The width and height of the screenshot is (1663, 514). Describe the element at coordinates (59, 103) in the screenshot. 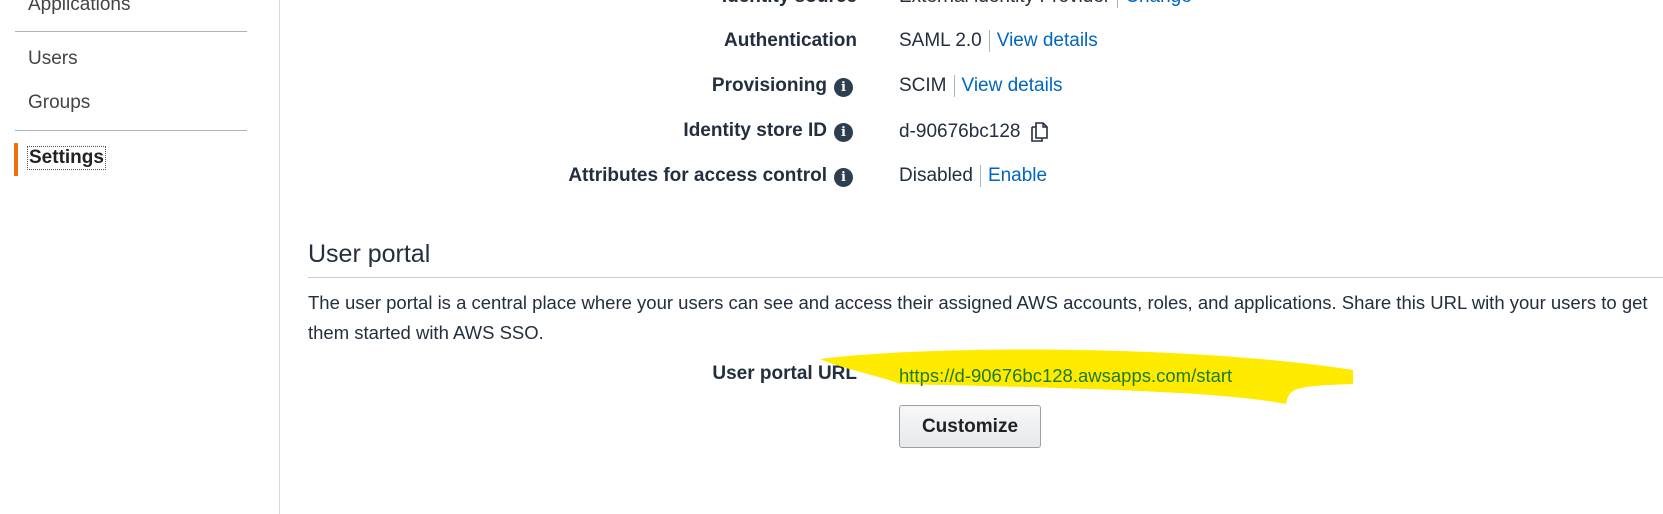

I see `sidebar-item-groups: Groups` at that location.